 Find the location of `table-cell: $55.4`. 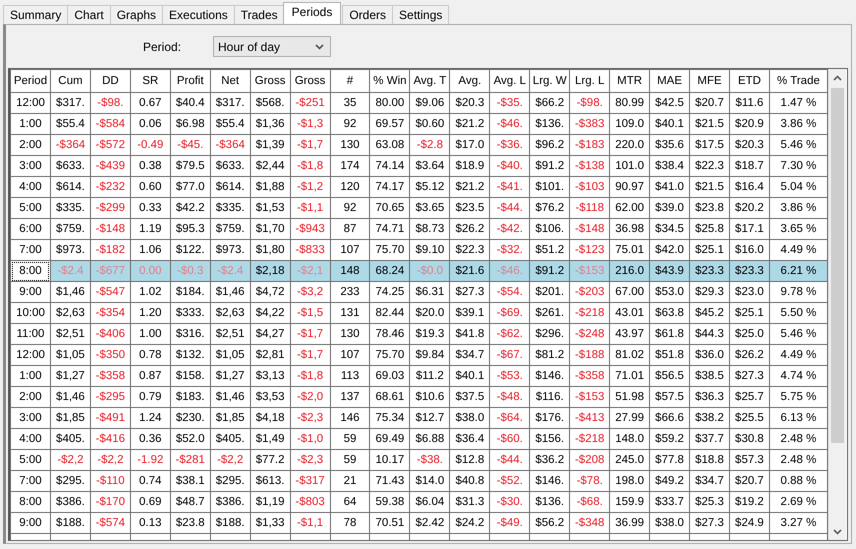

table-cell: $55.4 is located at coordinates (70, 124).